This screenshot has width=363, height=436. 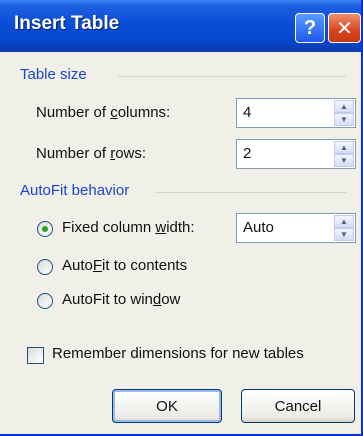 I want to click on table-size-heading: Table size, so click(x=53, y=74).